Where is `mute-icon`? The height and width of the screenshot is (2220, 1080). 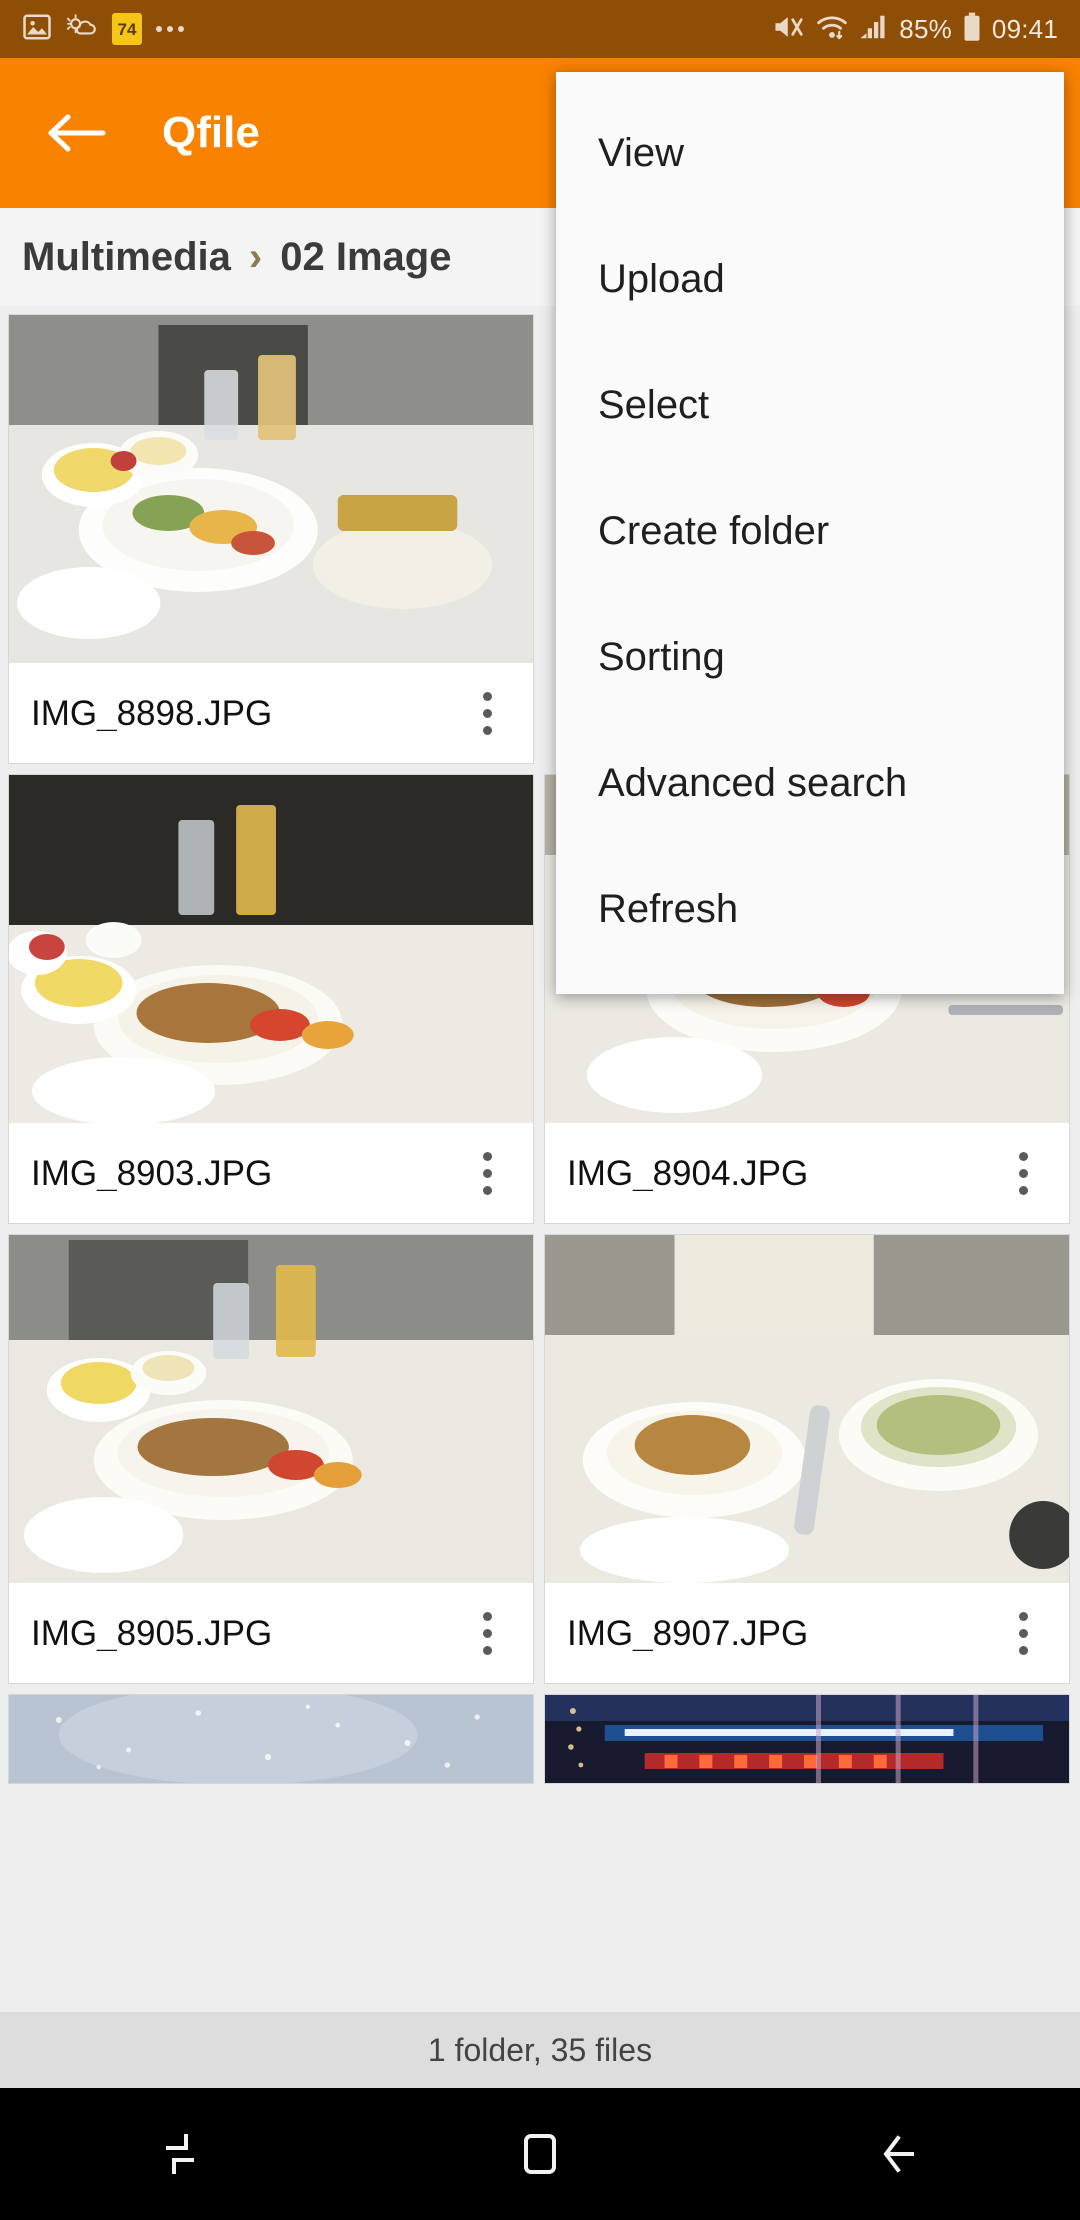 mute-icon is located at coordinates (789, 29).